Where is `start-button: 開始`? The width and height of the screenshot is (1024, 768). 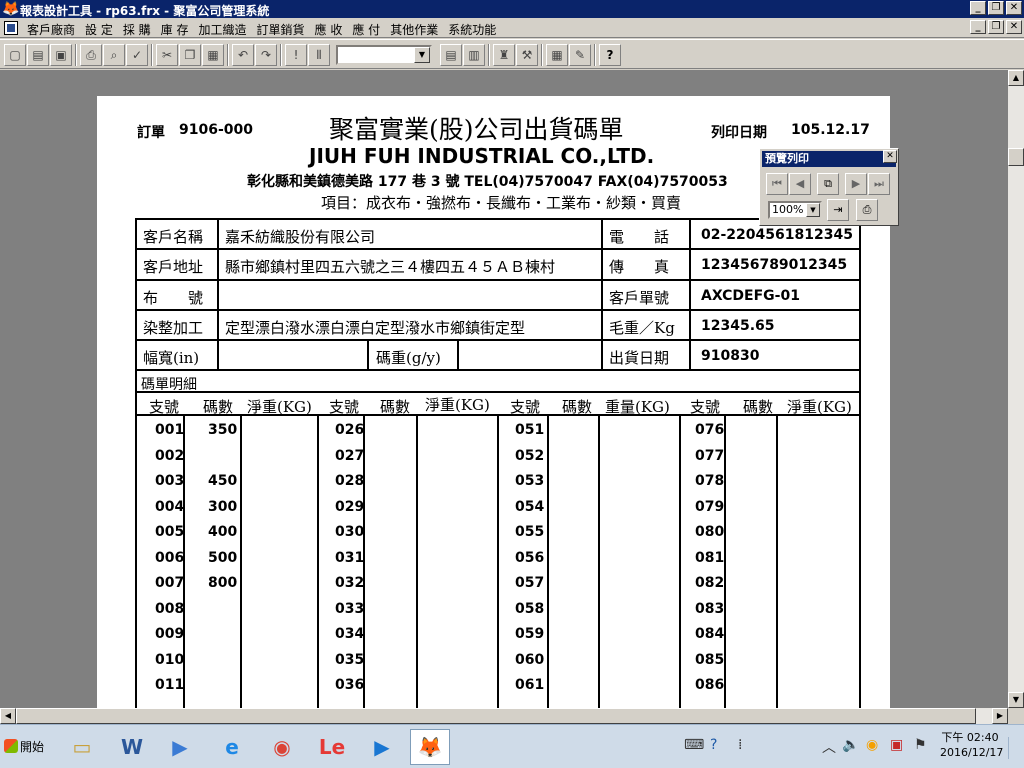 start-button: 開始 is located at coordinates (27, 747).